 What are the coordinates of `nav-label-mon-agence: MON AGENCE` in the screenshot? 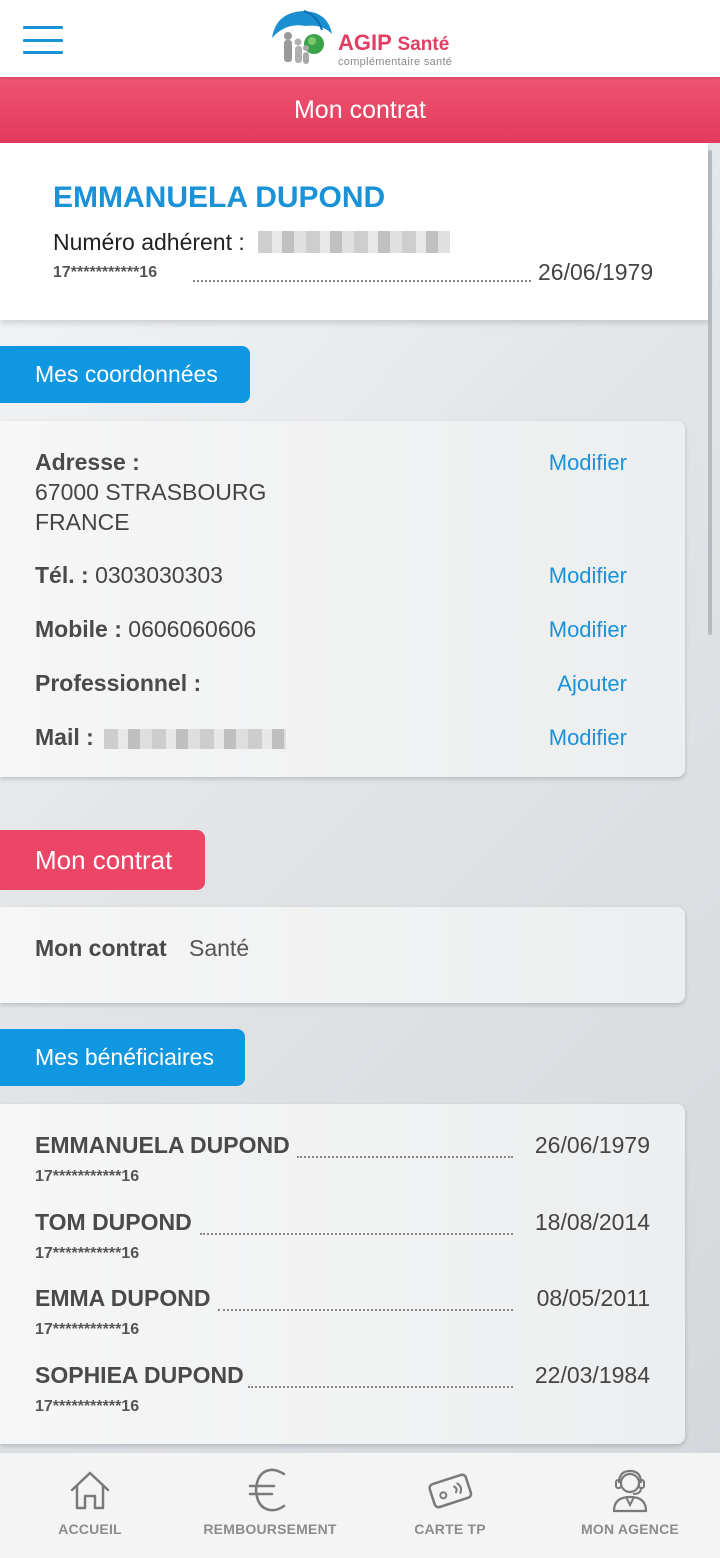 It's located at (630, 1529).